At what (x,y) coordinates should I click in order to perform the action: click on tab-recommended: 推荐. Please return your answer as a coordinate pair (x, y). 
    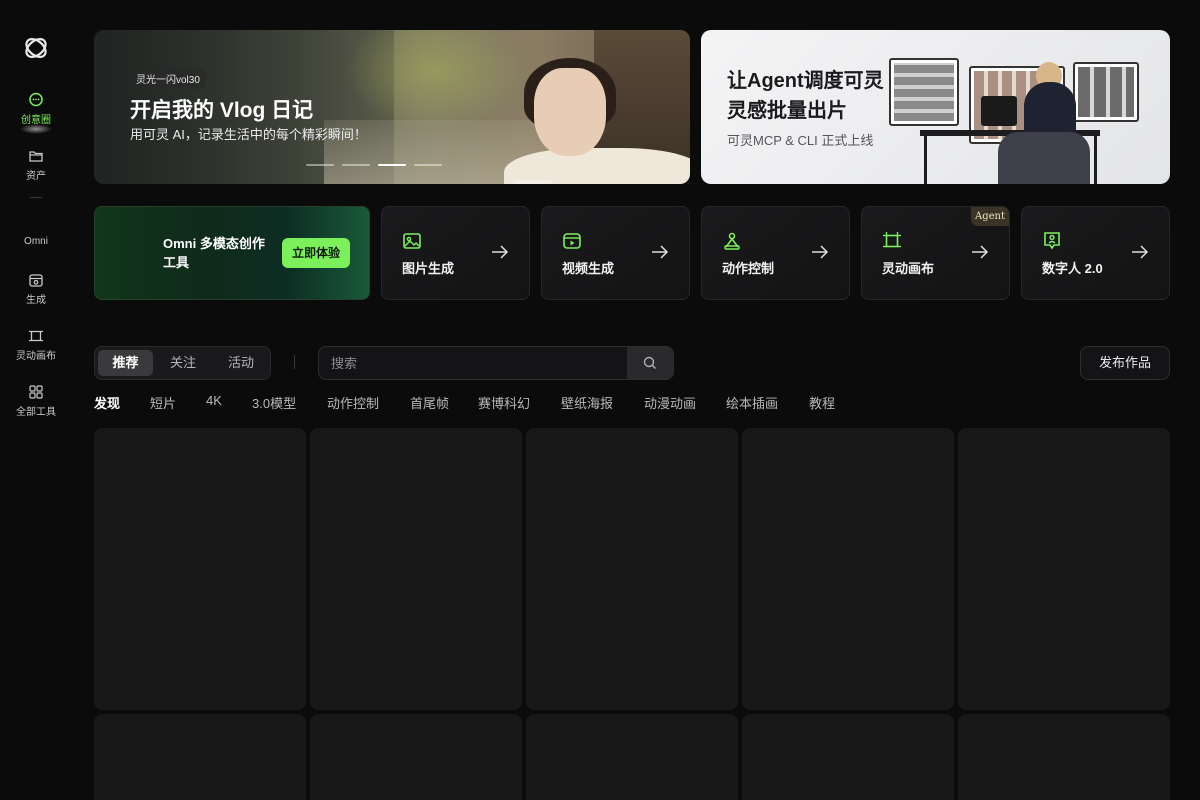
    Looking at the image, I should click on (125, 363).